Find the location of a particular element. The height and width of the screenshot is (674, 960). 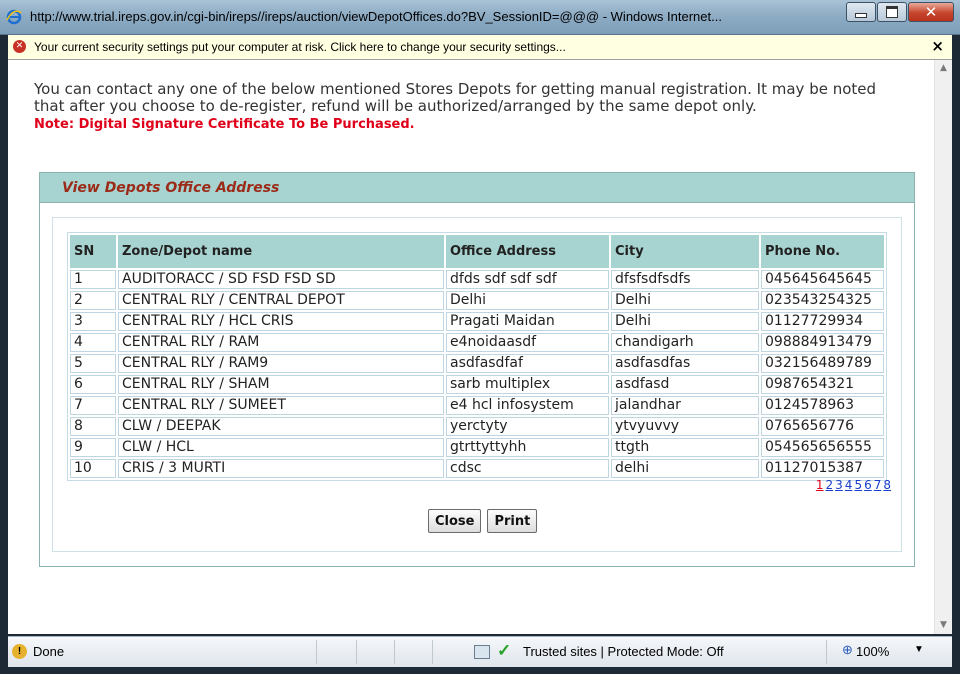

cell-depot: CLW / HCL is located at coordinates (281, 447).